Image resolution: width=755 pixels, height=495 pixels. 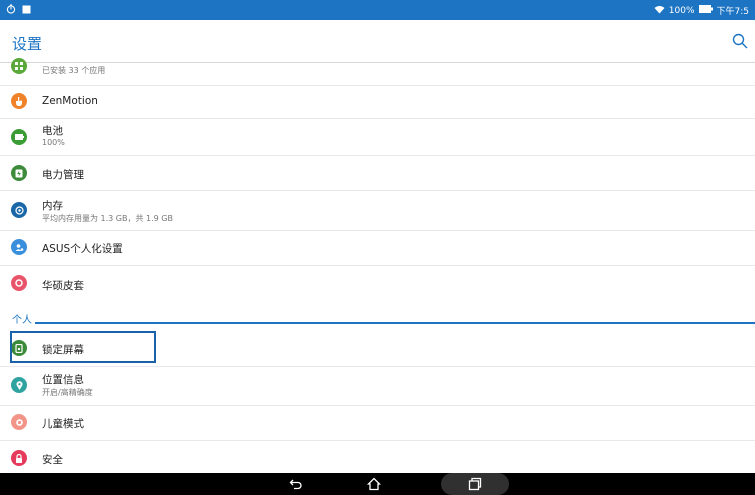 I want to click on settings-item-label: 华硕皮套, so click(x=63, y=286).